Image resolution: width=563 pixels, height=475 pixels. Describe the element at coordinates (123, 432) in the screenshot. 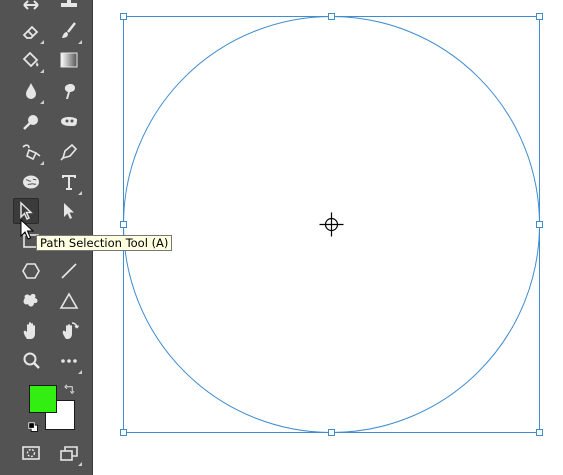

I see `handle-bottom-left` at that location.